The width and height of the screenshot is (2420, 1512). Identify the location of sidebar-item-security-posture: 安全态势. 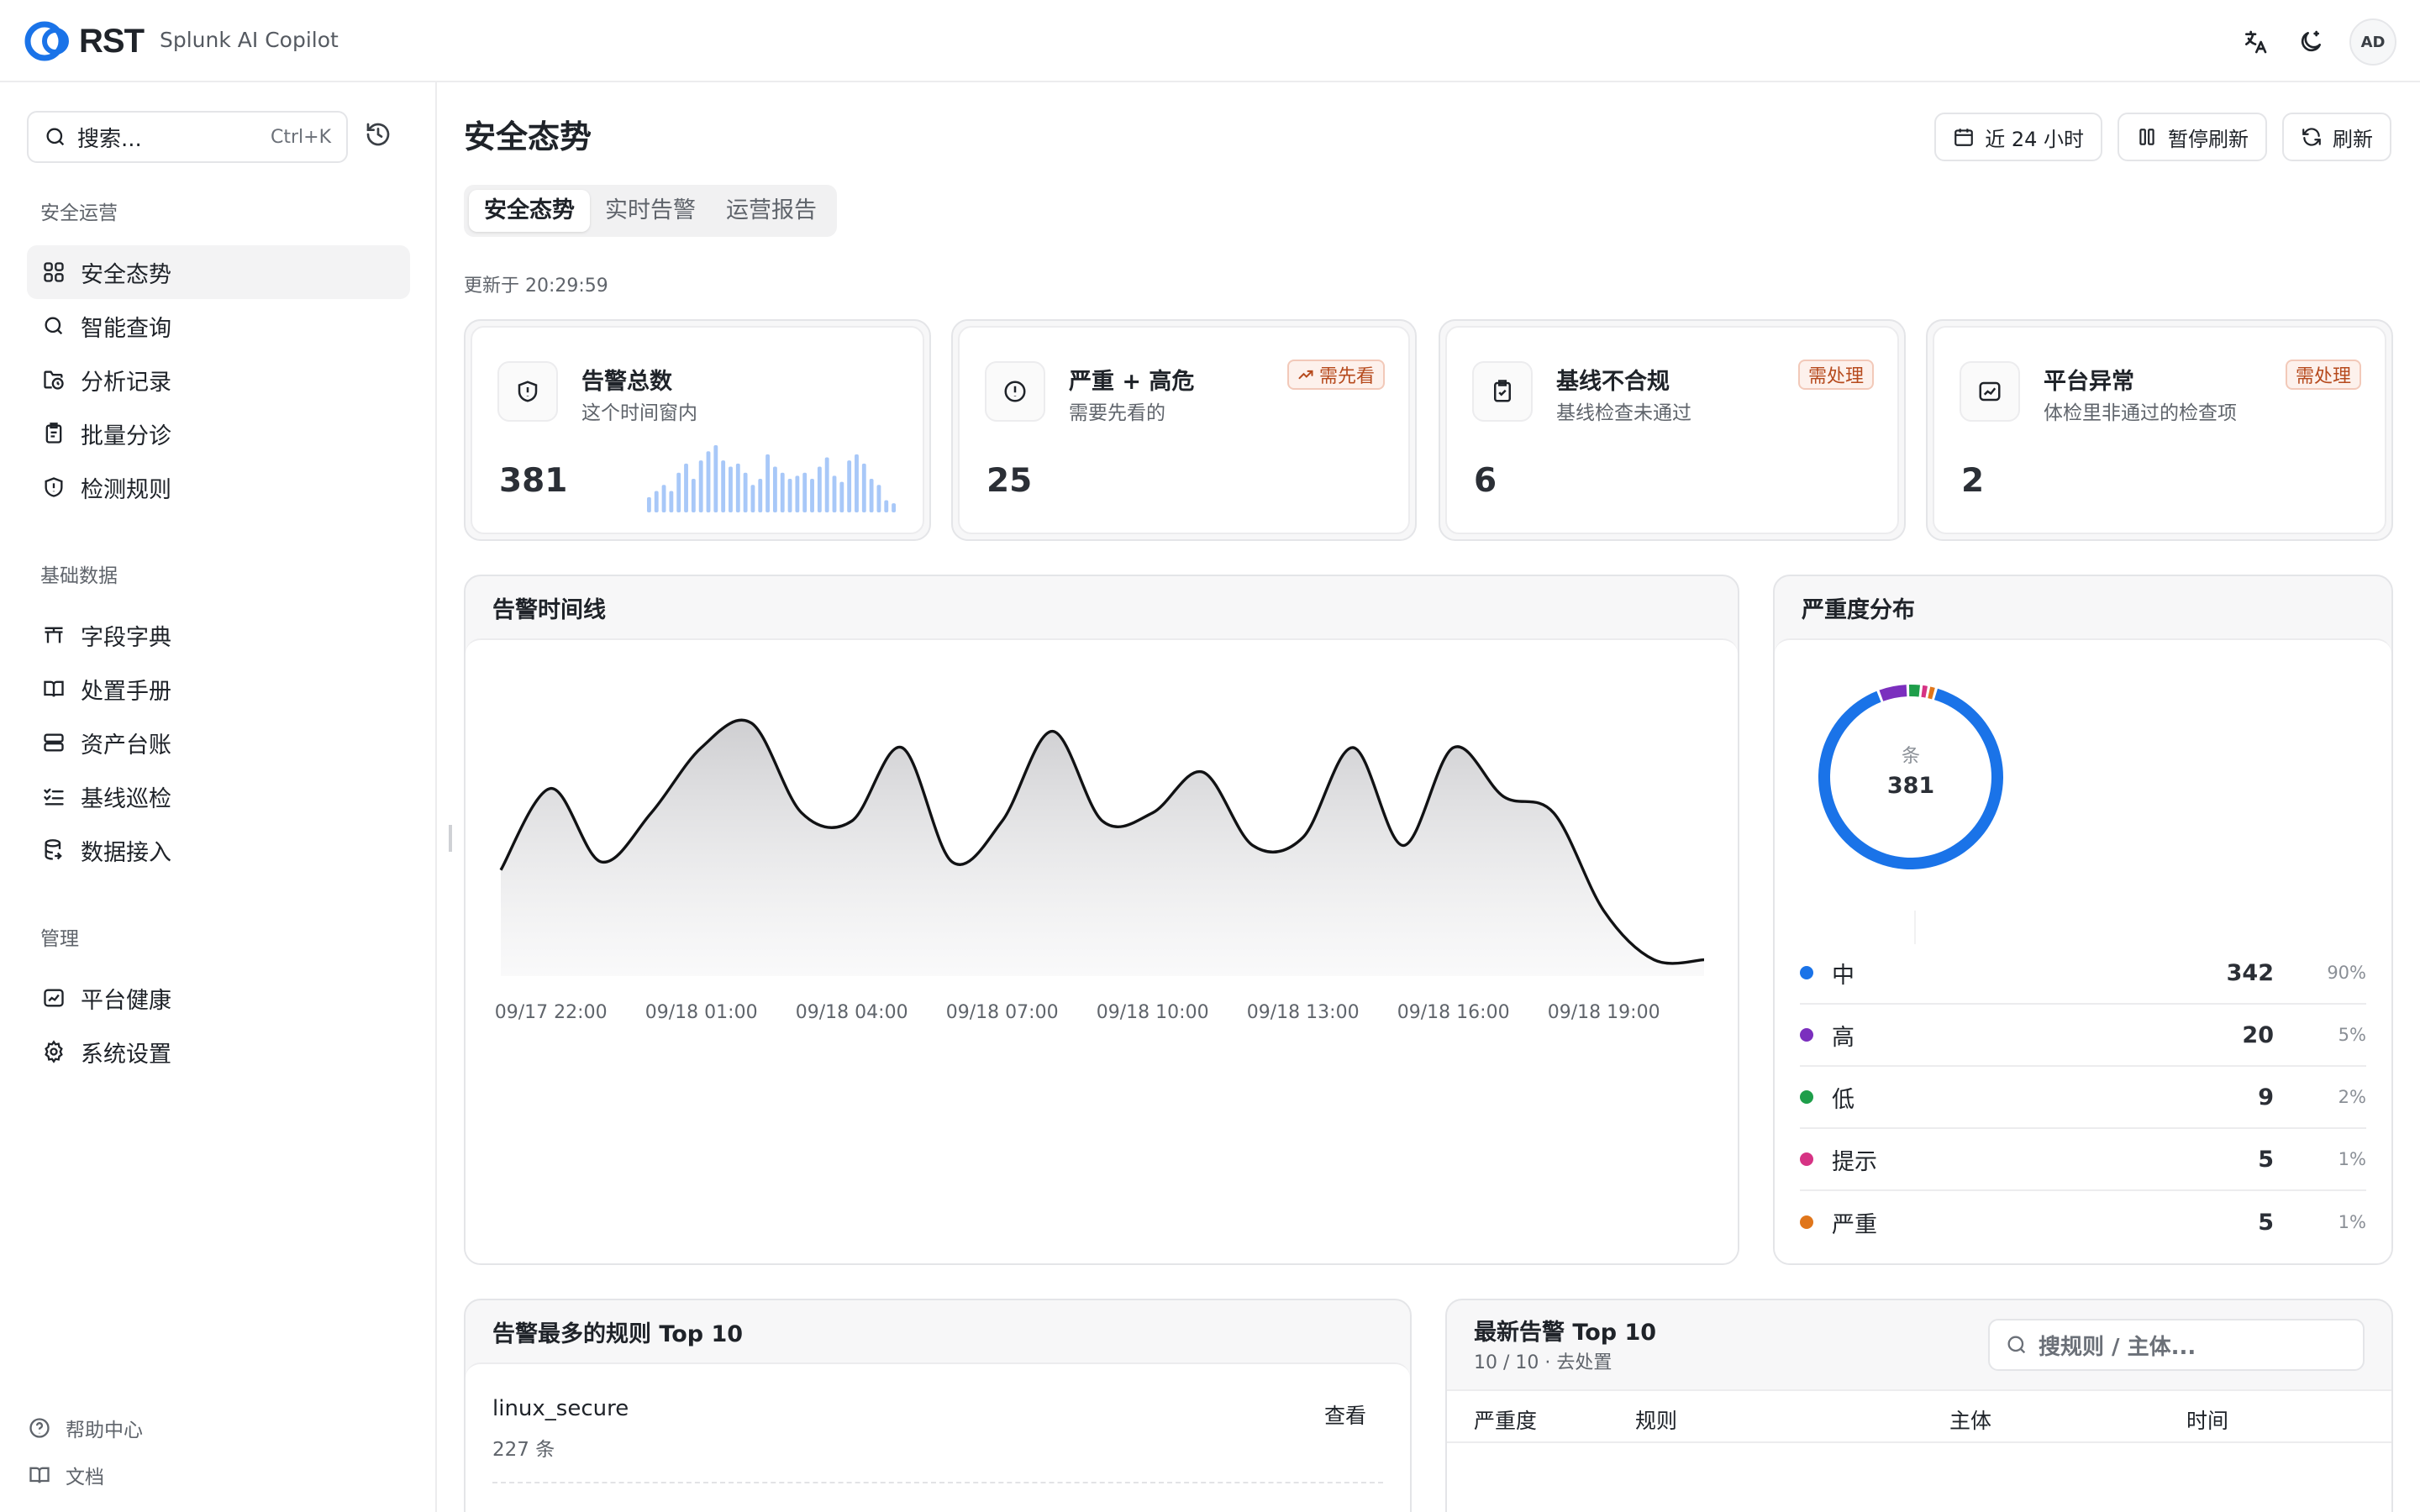
(218, 272).